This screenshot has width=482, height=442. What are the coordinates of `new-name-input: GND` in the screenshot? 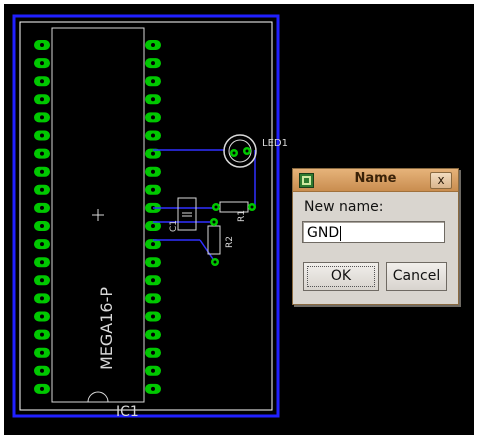 It's located at (373, 232).